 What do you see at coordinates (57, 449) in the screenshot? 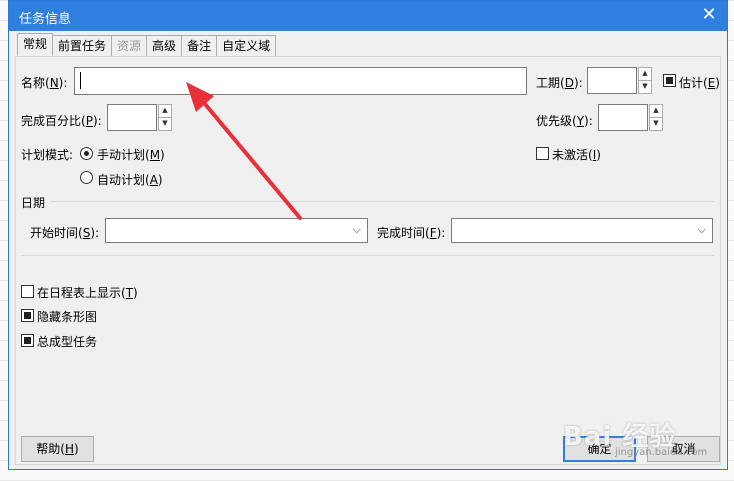
I see `help-button: 帮助(H)` at bounding box center [57, 449].